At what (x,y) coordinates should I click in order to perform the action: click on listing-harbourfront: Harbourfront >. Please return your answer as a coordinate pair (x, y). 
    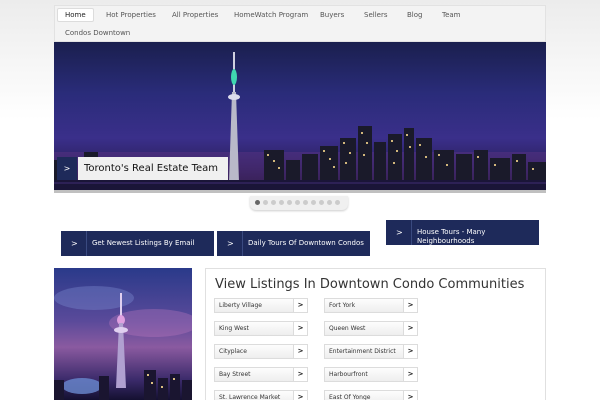
    Looking at the image, I should click on (371, 374).